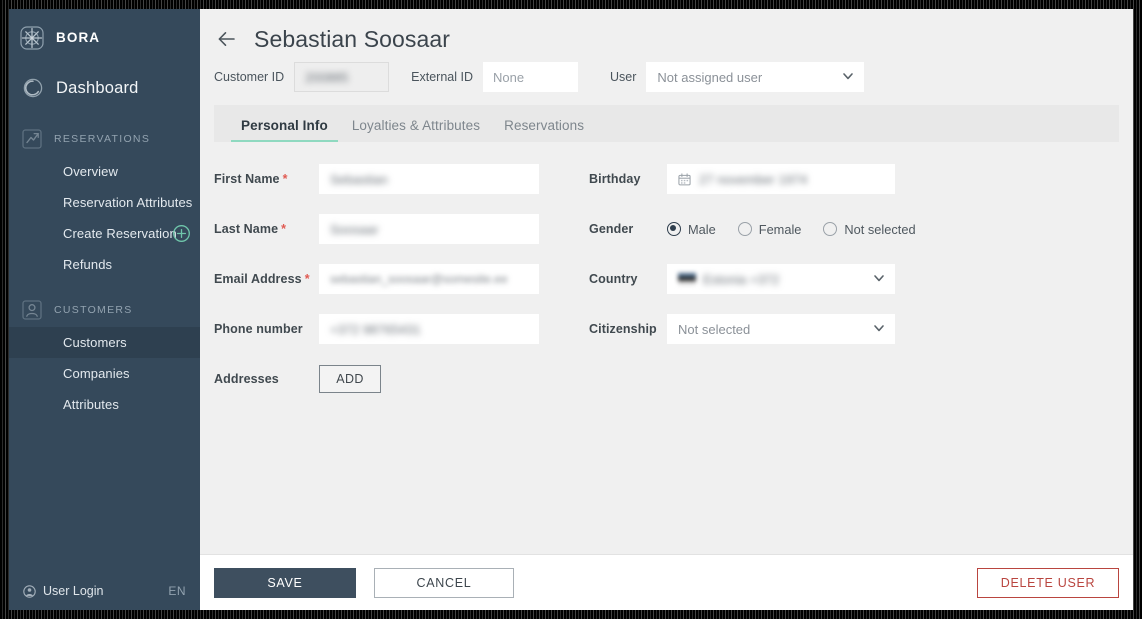 The height and width of the screenshot is (619, 1142). What do you see at coordinates (32, 139) in the screenshot?
I see `chart-square-icon` at bounding box center [32, 139].